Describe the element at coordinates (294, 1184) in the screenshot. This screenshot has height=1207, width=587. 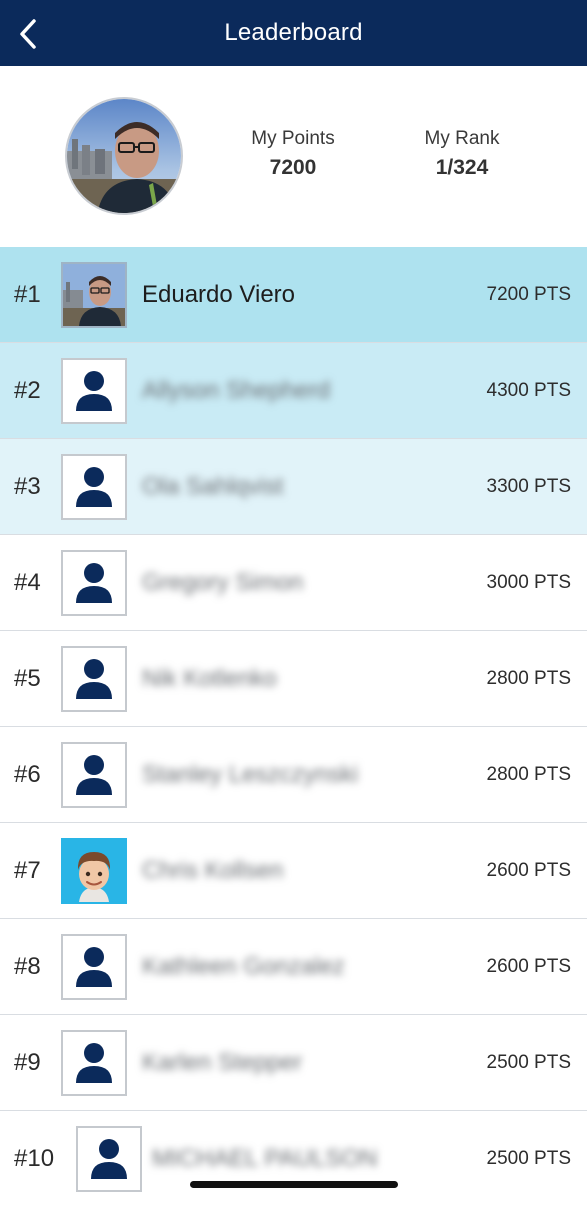
I see `home-indicator` at that location.